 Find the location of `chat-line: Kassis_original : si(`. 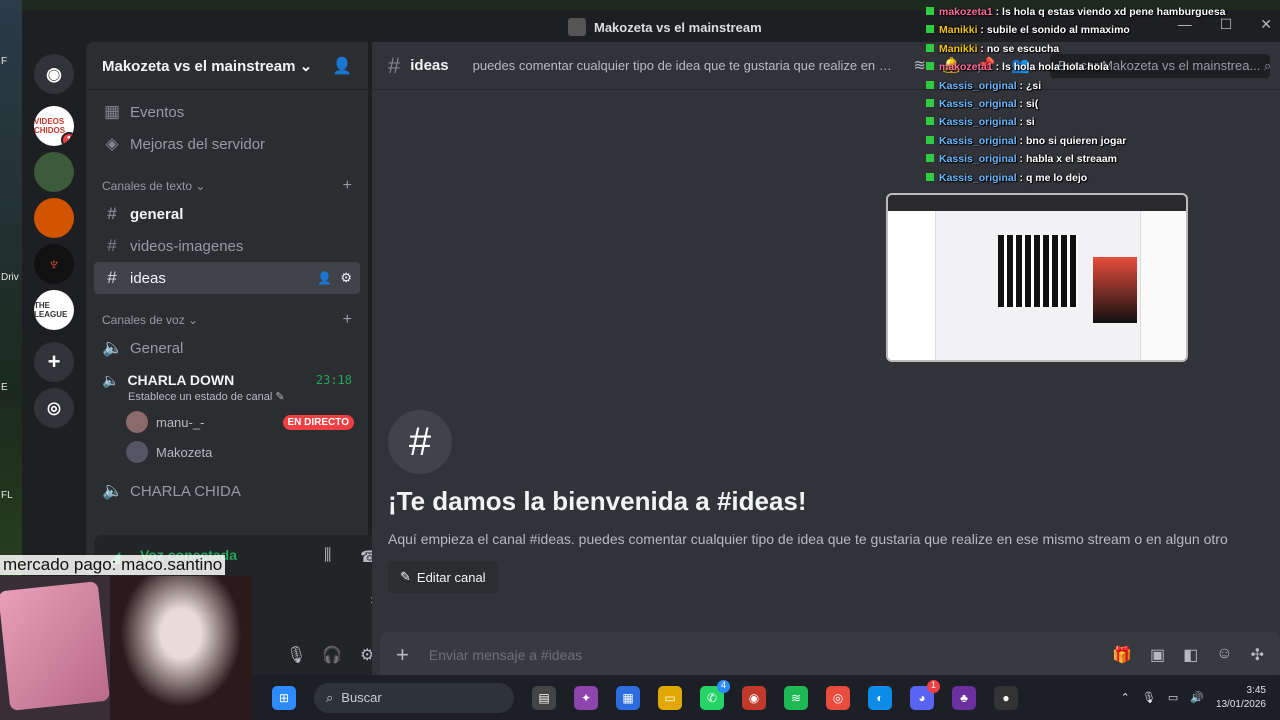

chat-line: Kassis_original : si( is located at coordinates (1081, 107).